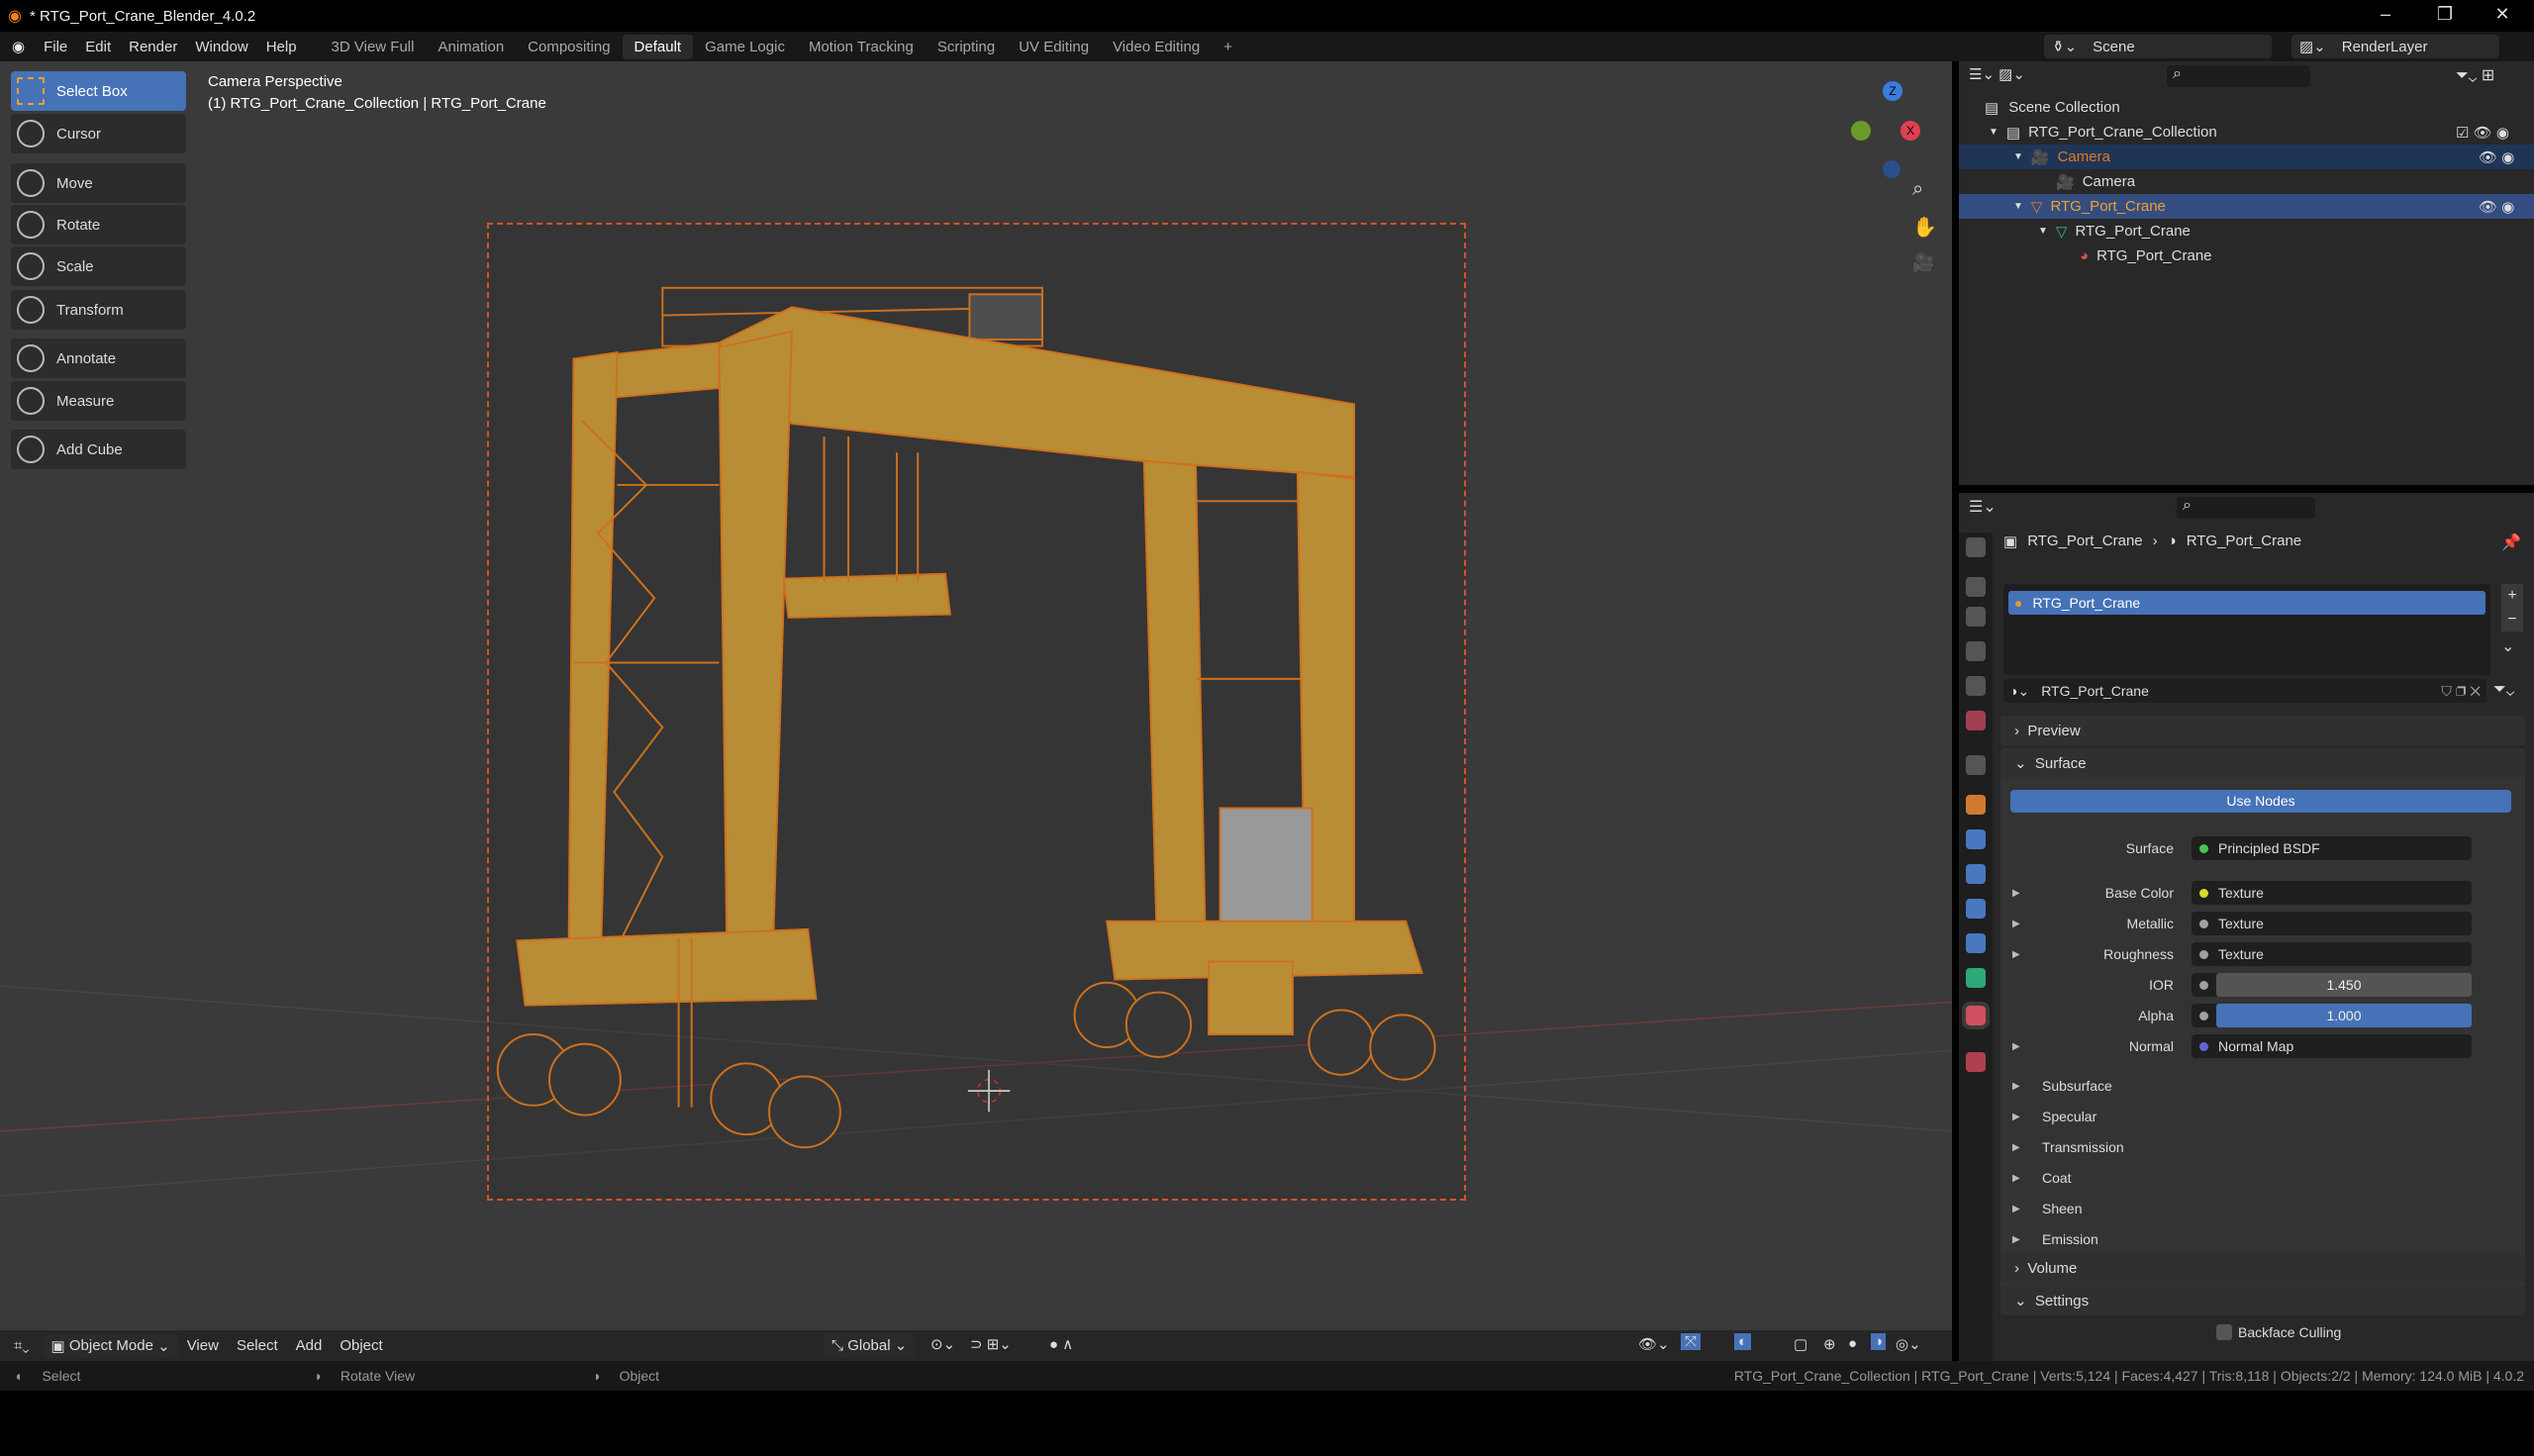  Describe the element at coordinates (2507, 646) in the screenshot. I see `slot-menu-chevron-icon: ⌄` at that location.